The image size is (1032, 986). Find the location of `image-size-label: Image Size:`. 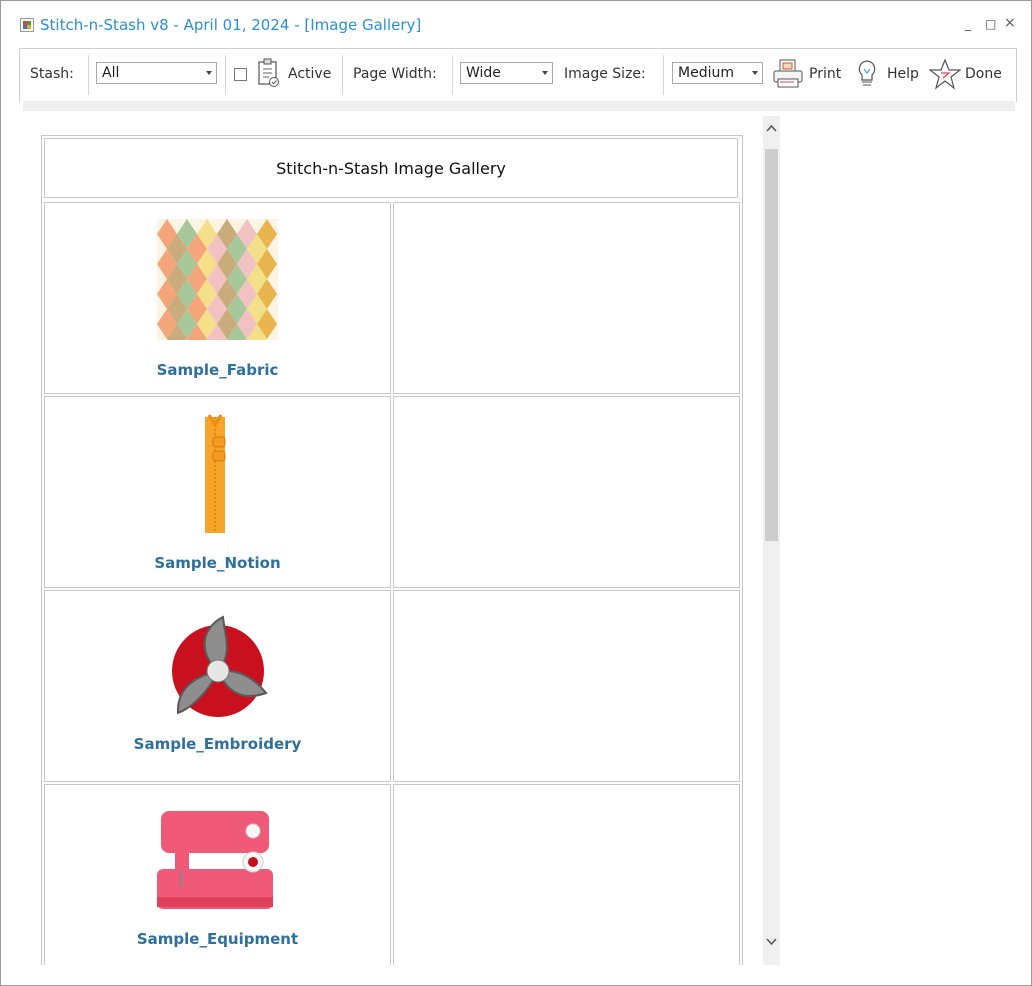

image-size-label: Image Size: is located at coordinates (605, 74).